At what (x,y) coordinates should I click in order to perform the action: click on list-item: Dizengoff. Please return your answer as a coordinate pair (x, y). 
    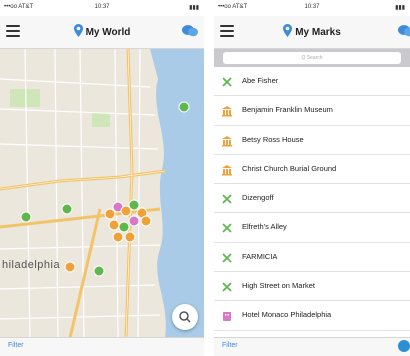
    Looking at the image, I should click on (312, 199).